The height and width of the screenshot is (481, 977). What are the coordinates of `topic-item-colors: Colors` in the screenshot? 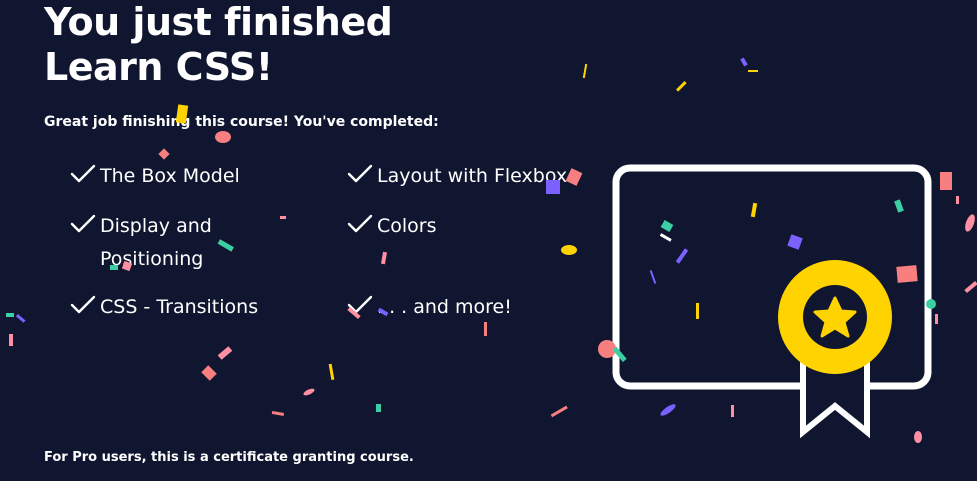 It's located at (432, 226).